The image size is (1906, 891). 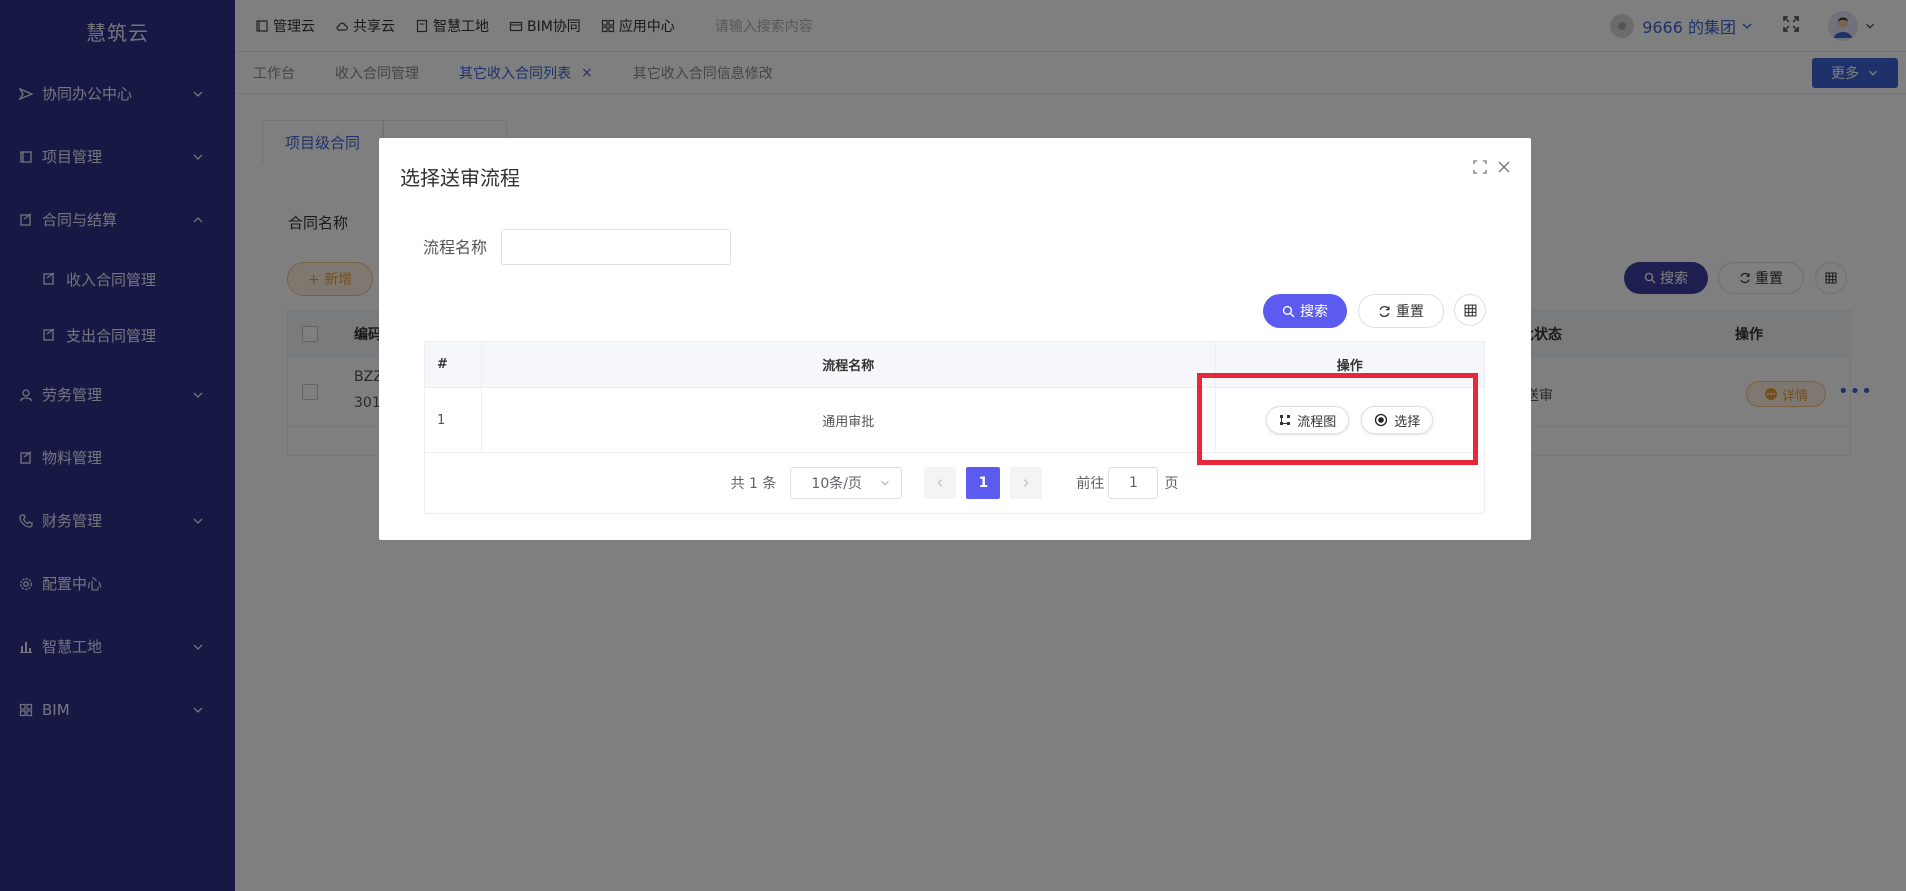 I want to click on chevron-right-icon, so click(x=1027, y=483).